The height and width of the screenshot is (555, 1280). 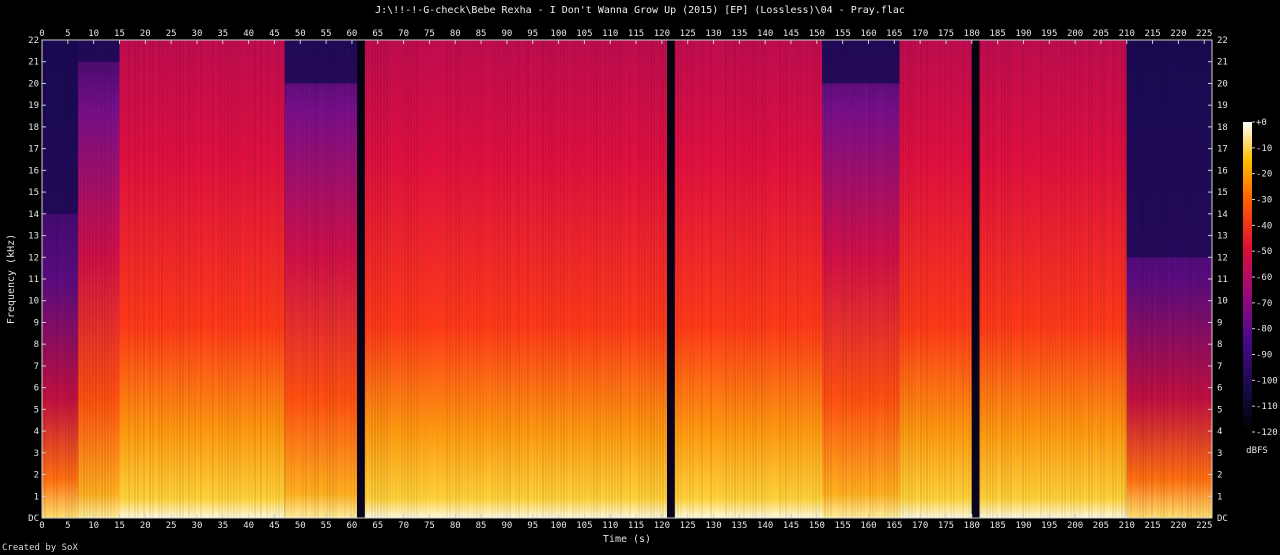 What do you see at coordinates (1219, 497) in the screenshot?
I see `y-tick-label: 1` at bounding box center [1219, 497].